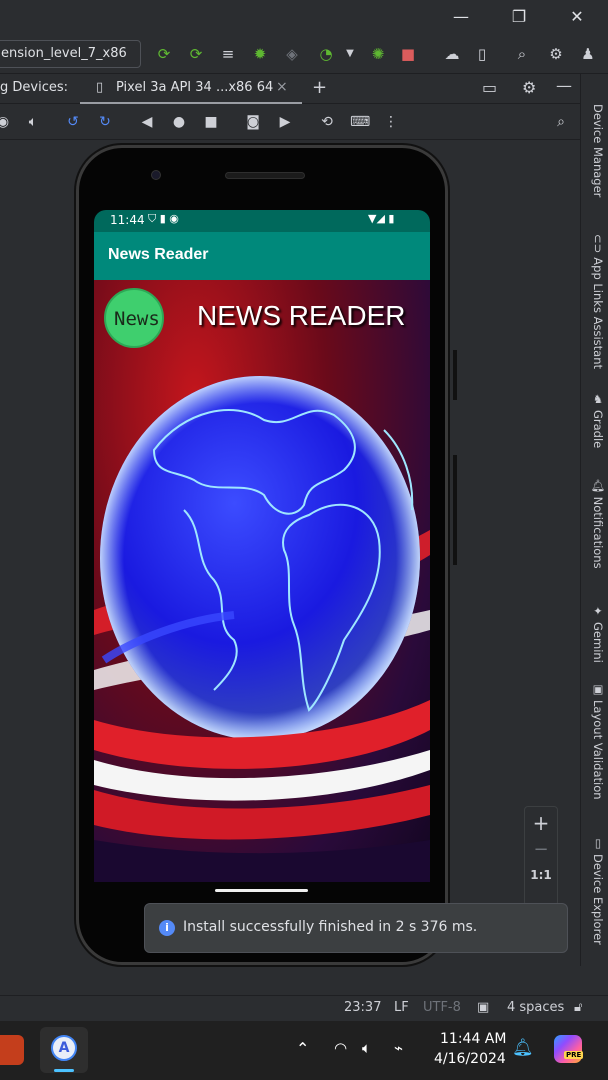 The height and width of the screenshot is (1080, 608). Describe the element at coordinates (350, 54) in the screenshot. I see `more-run-options-icon: ▼` at that location.